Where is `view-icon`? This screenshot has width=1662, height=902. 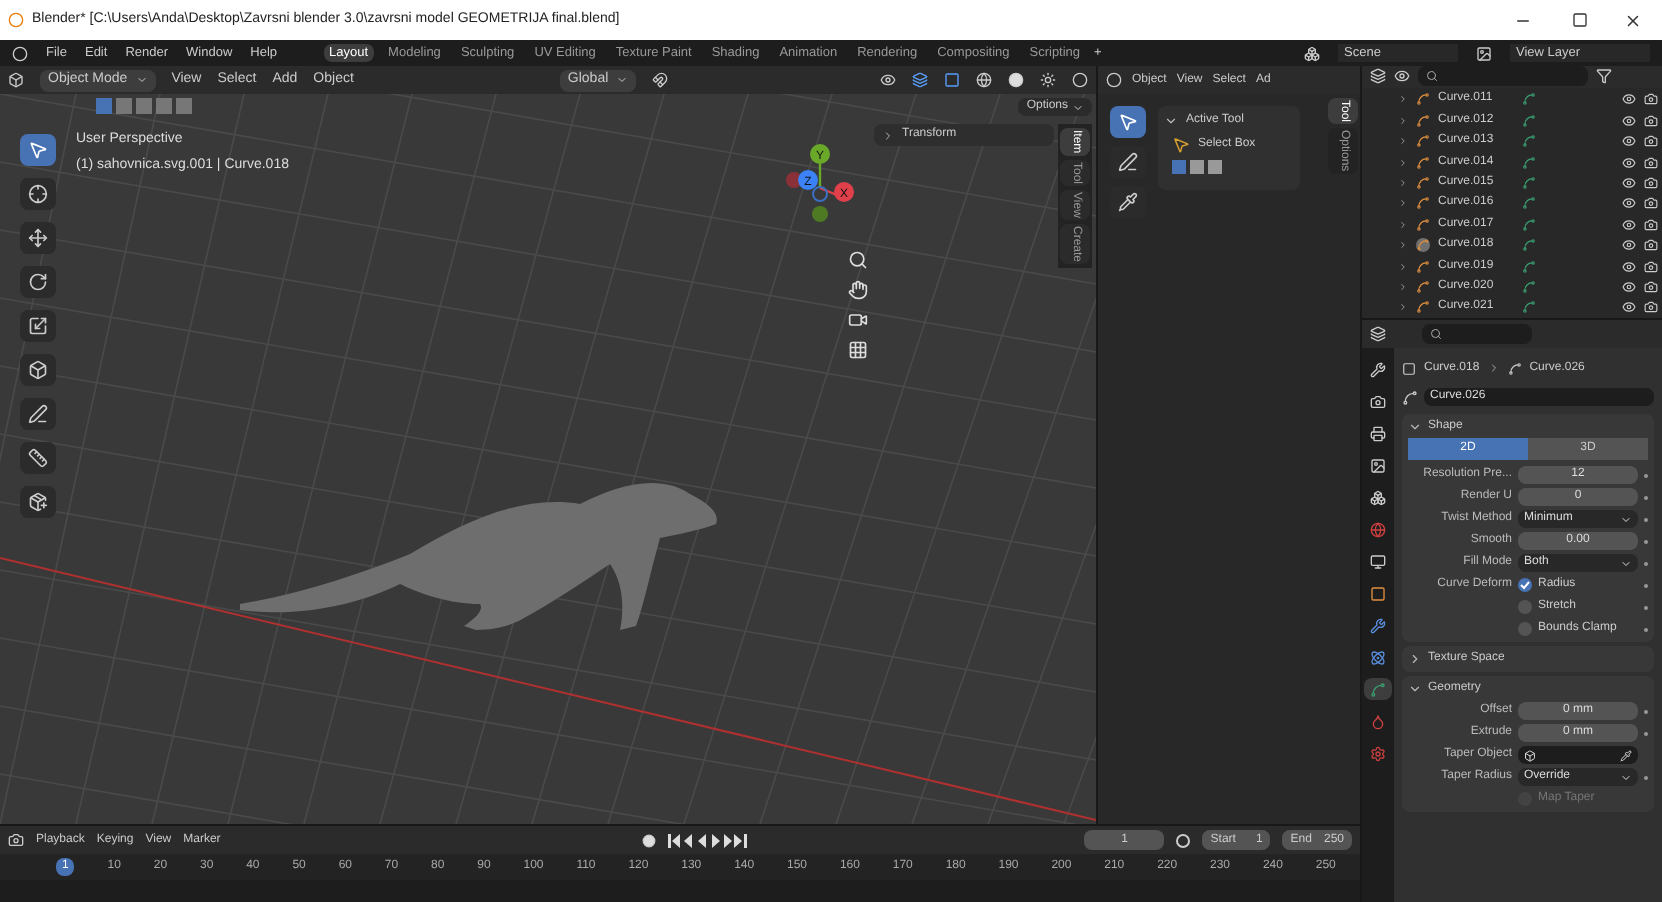
view-icon is located at coordinates (1402, 76).